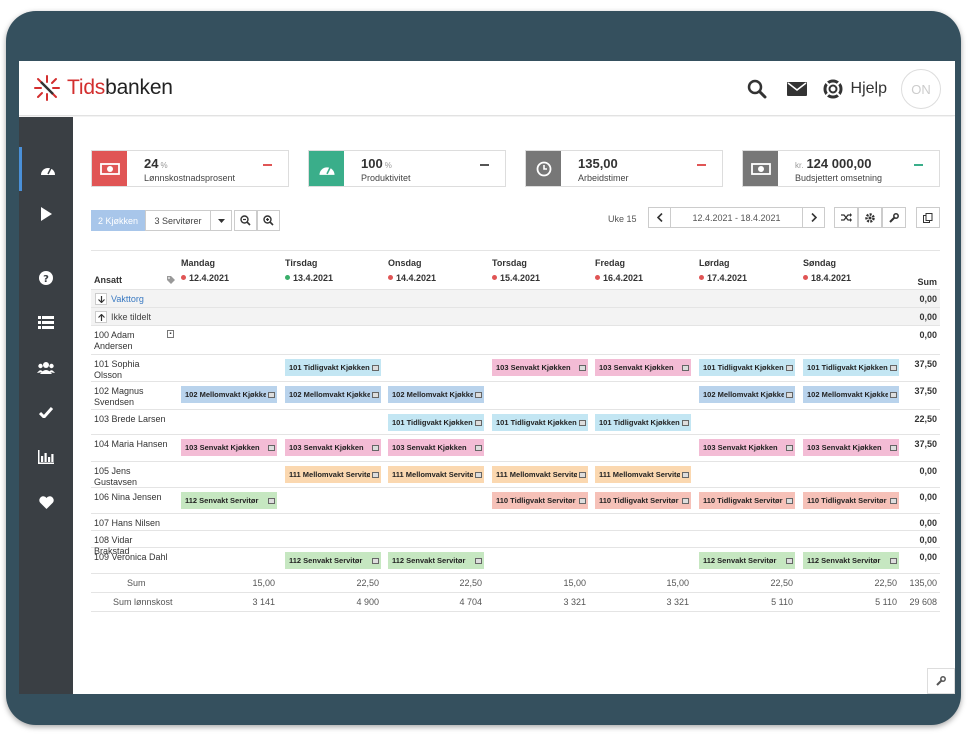  I want to click on sidebar-item-favorites, so click(46, 502).